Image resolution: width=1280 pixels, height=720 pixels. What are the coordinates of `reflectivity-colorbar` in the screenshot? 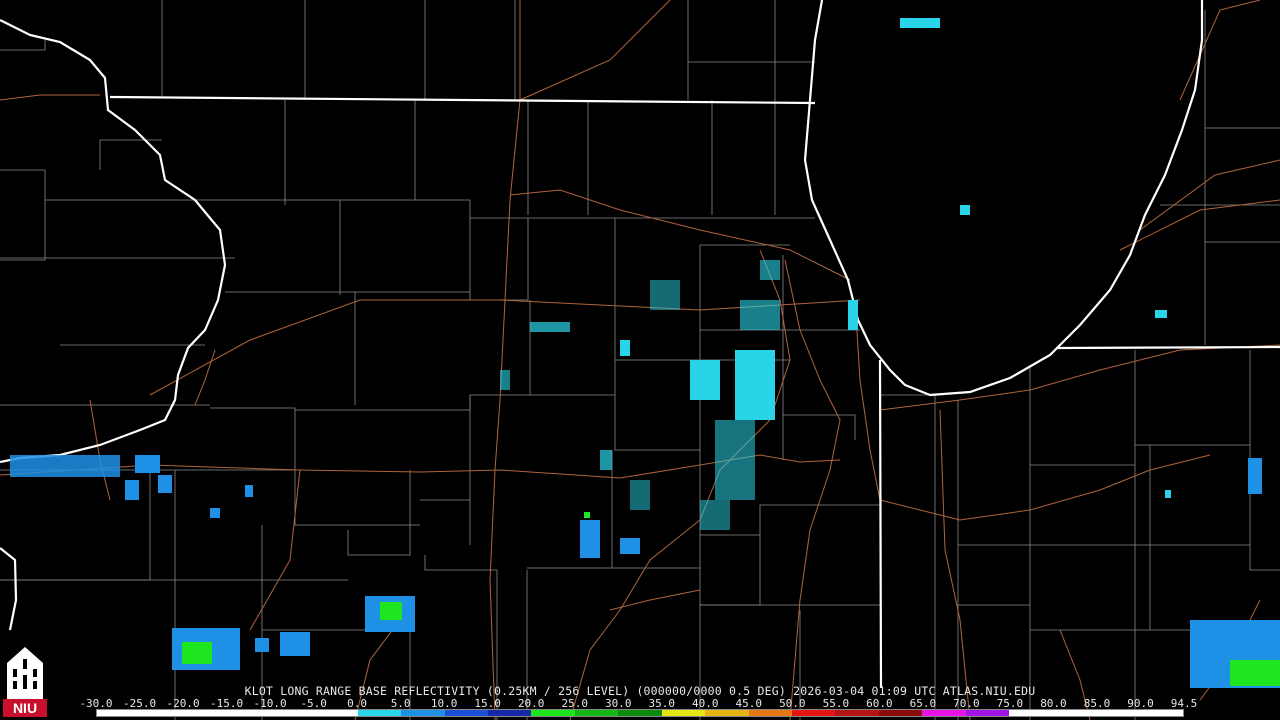 It's located at (640, 713).